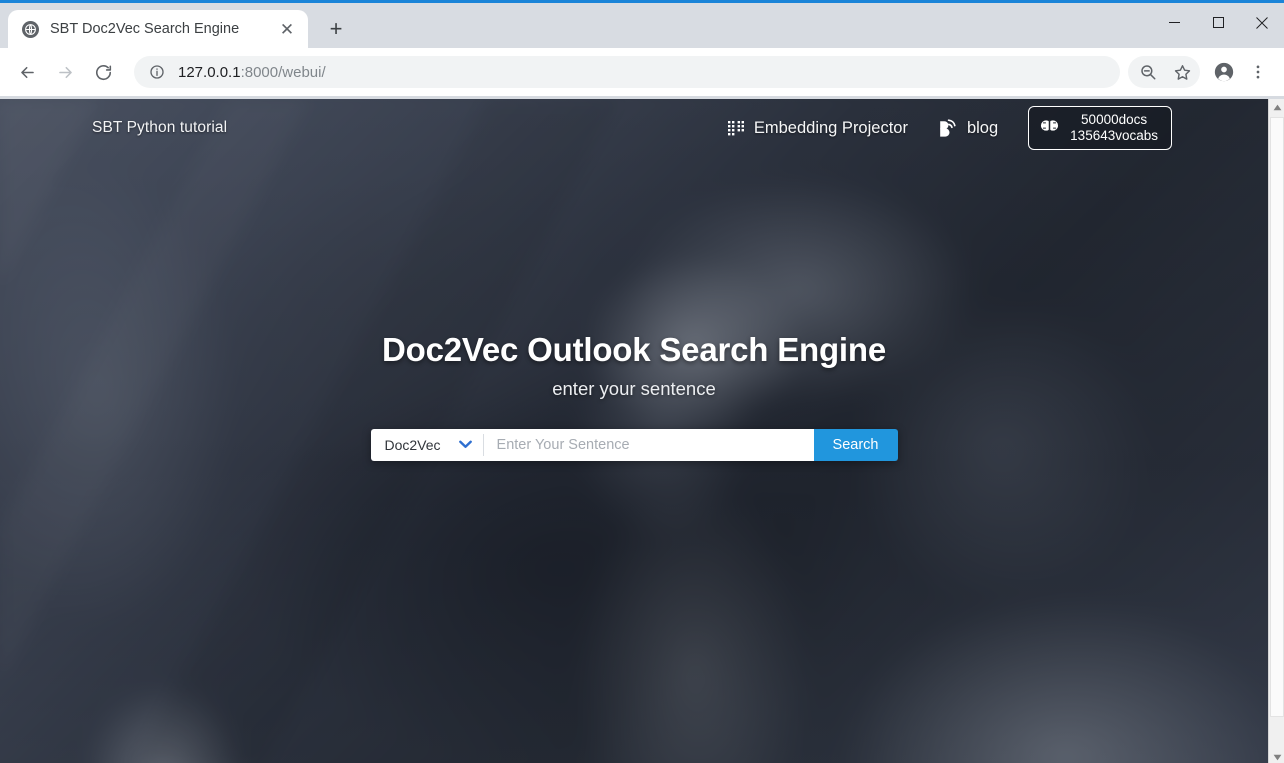 The width and height of the screenshot is (1284, 763). I want to click on browser-tab: SBT Doc2Vec Search Engine ✕, so click(158, 29).